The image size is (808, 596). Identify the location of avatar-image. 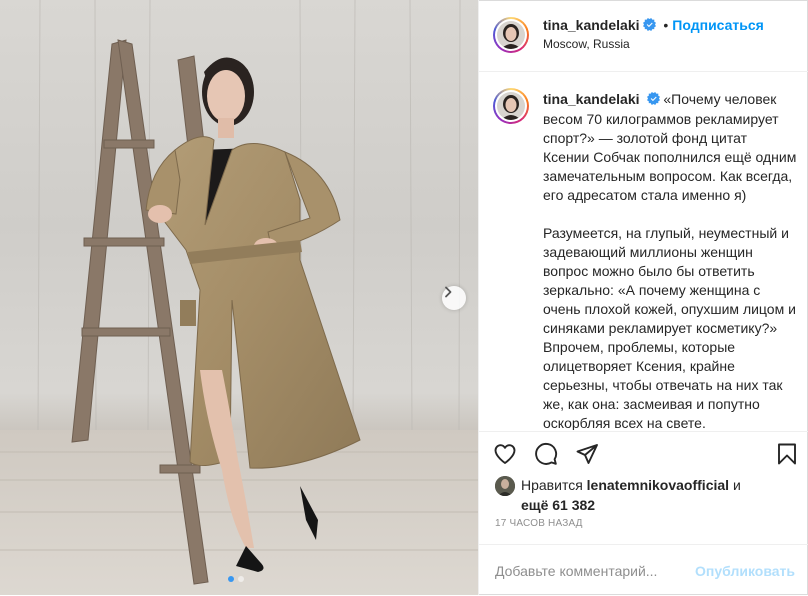
(511, 35).